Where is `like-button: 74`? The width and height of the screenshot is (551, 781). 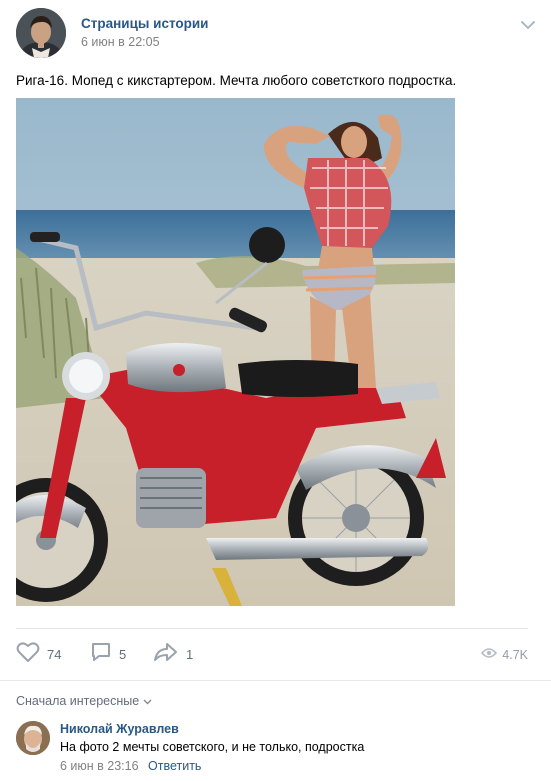
like-button: 74 is located at coordinates (38, 654).